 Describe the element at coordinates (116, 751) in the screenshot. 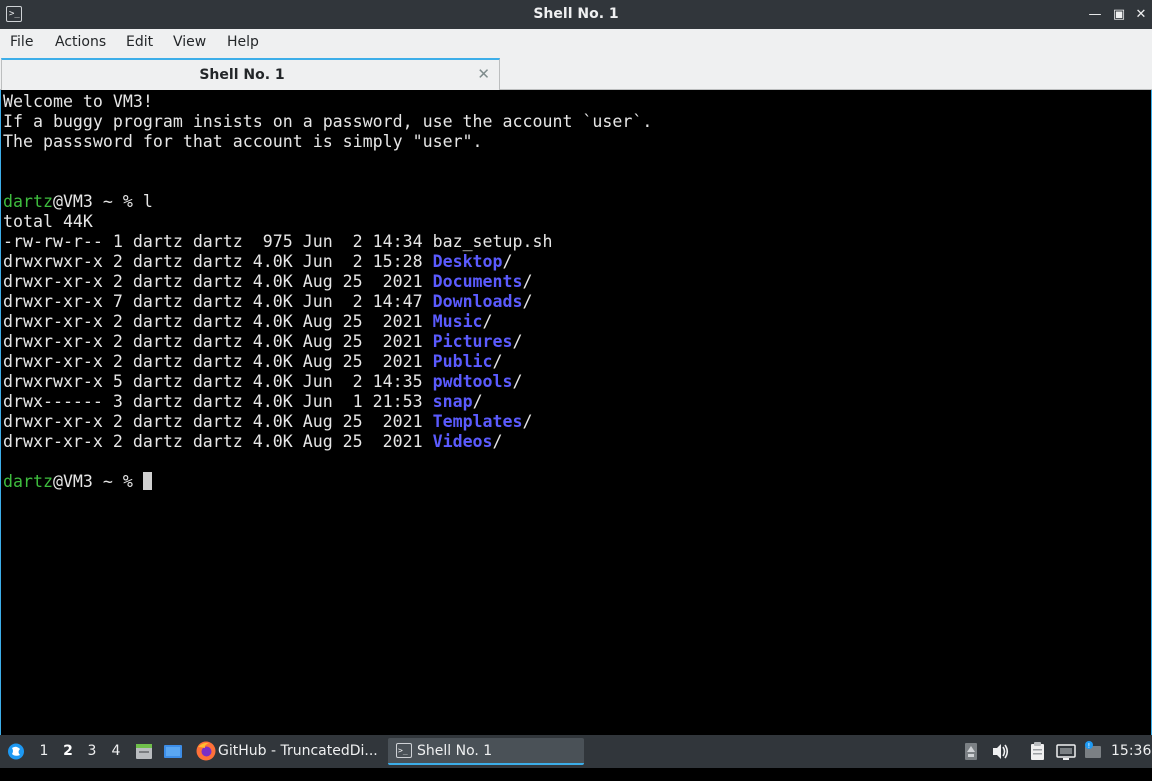

I see `workspace-4: 4` at that location.